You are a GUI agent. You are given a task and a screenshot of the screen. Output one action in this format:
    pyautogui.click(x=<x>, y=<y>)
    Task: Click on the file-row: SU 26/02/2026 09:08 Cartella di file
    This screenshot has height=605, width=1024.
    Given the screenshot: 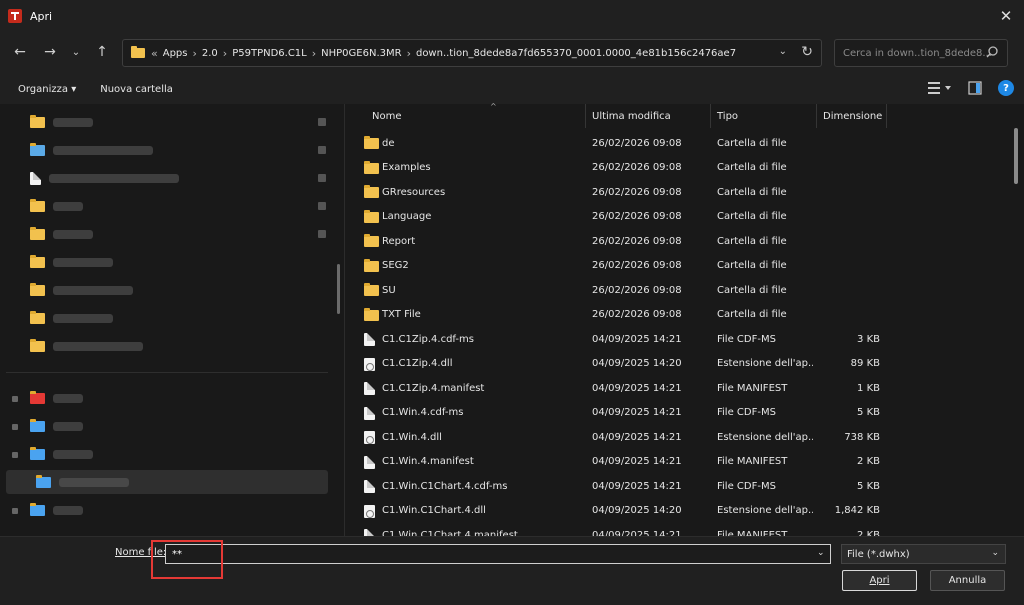 What is the action you would take?
    pyautogui.click(x=681, y=290)
    